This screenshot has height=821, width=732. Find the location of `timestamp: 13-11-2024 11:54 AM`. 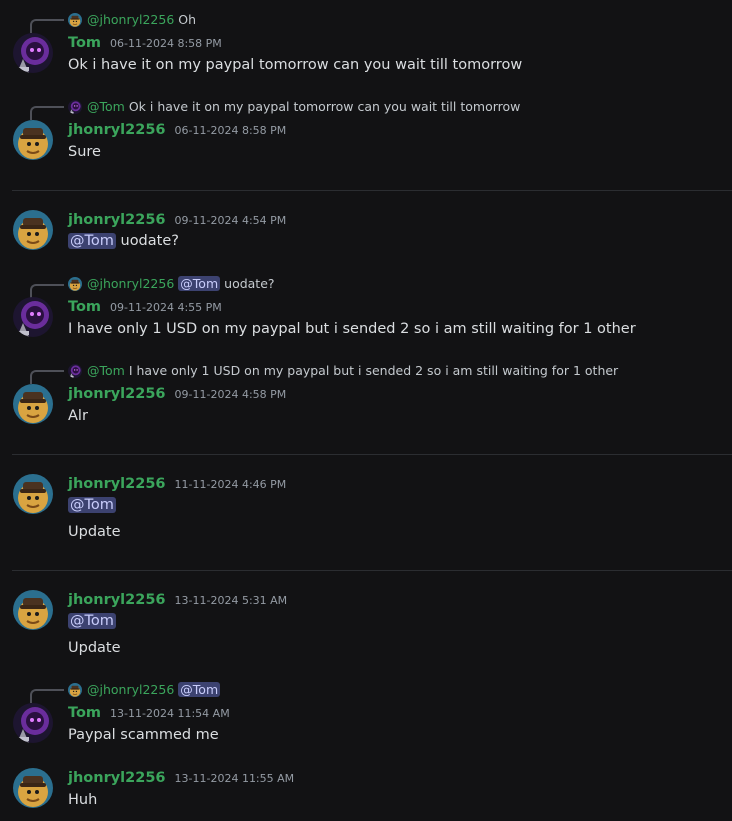

timestamp: 13-11-2024 11:54 AM is located at coordinates (170, 713).